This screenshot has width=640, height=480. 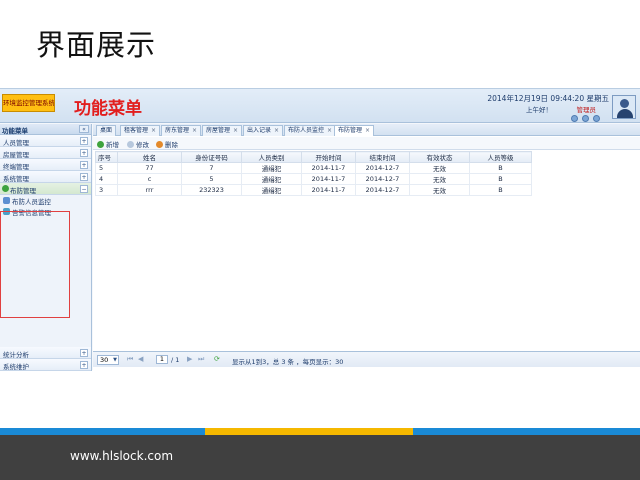 What do you see at coordinates (108, 144) in the screenshot?
I see `add-button: 新增` at bounding box center [108, 144].